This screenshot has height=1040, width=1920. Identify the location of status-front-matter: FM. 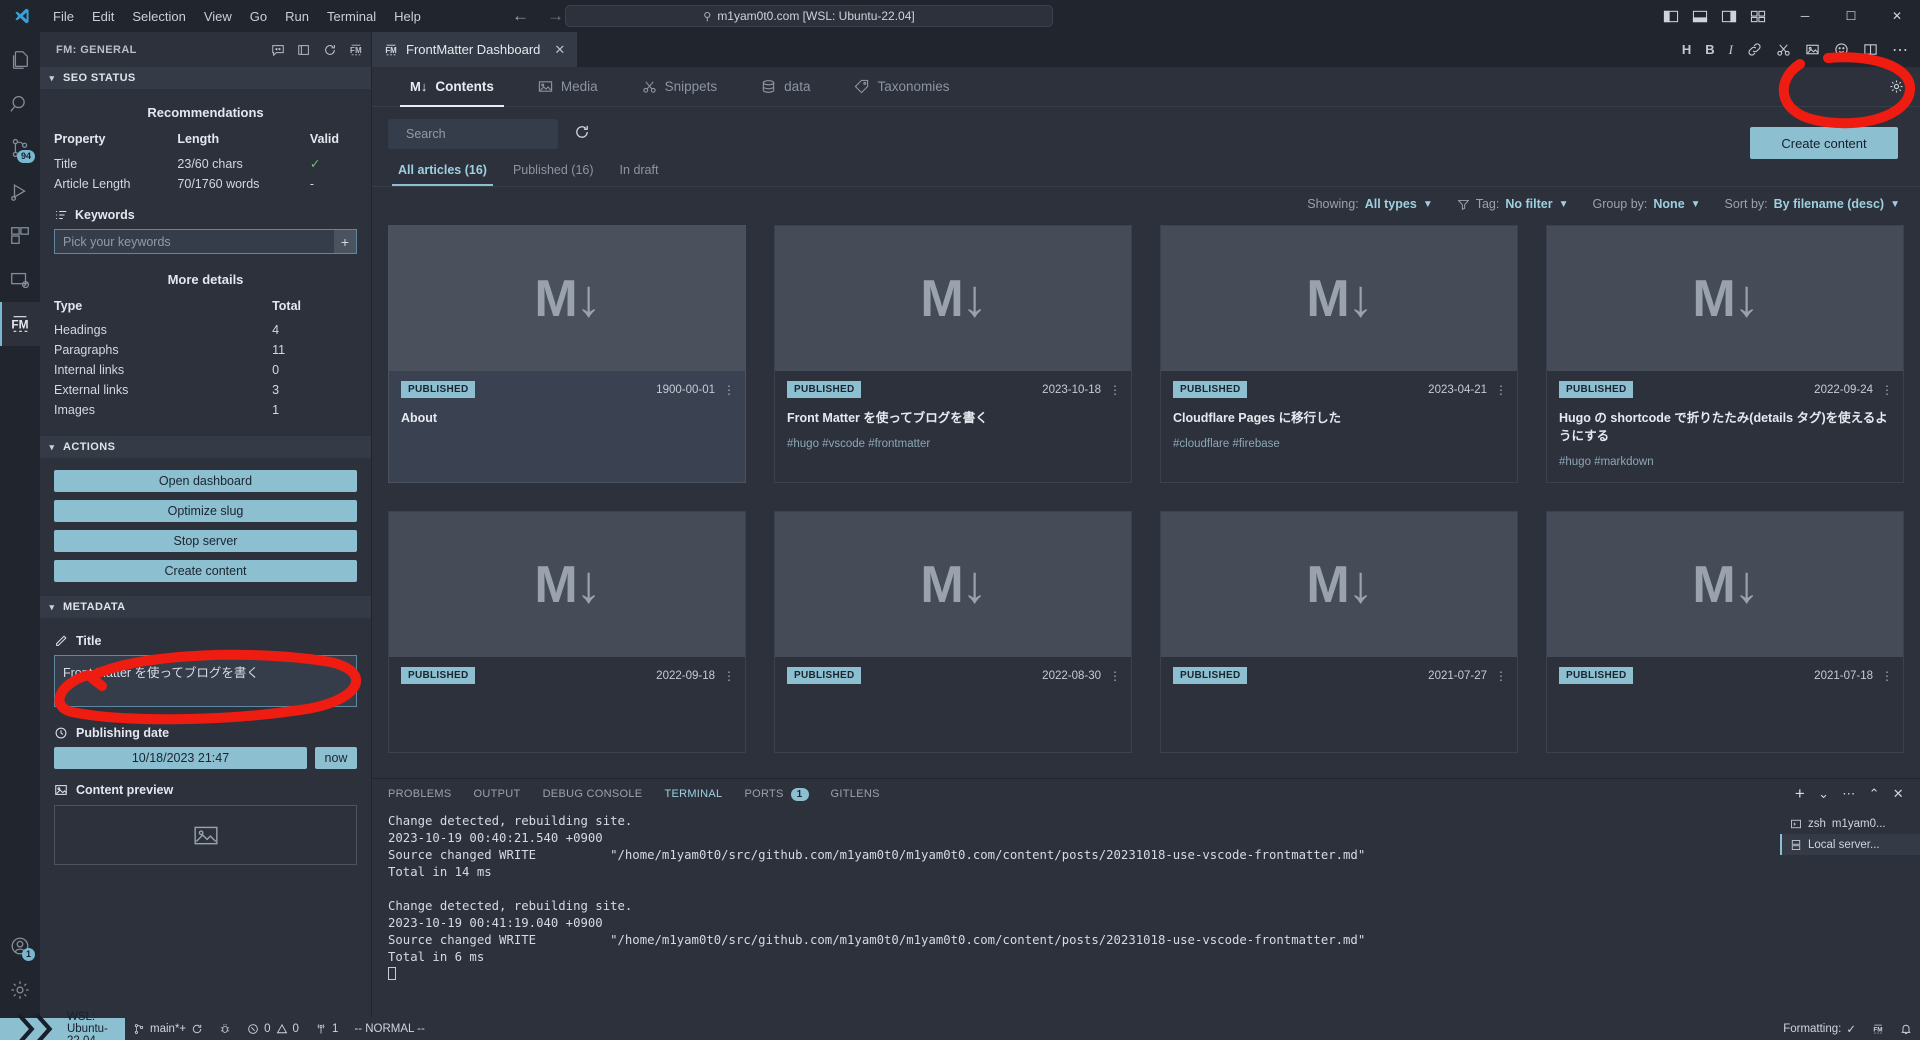
(1878, 1029).